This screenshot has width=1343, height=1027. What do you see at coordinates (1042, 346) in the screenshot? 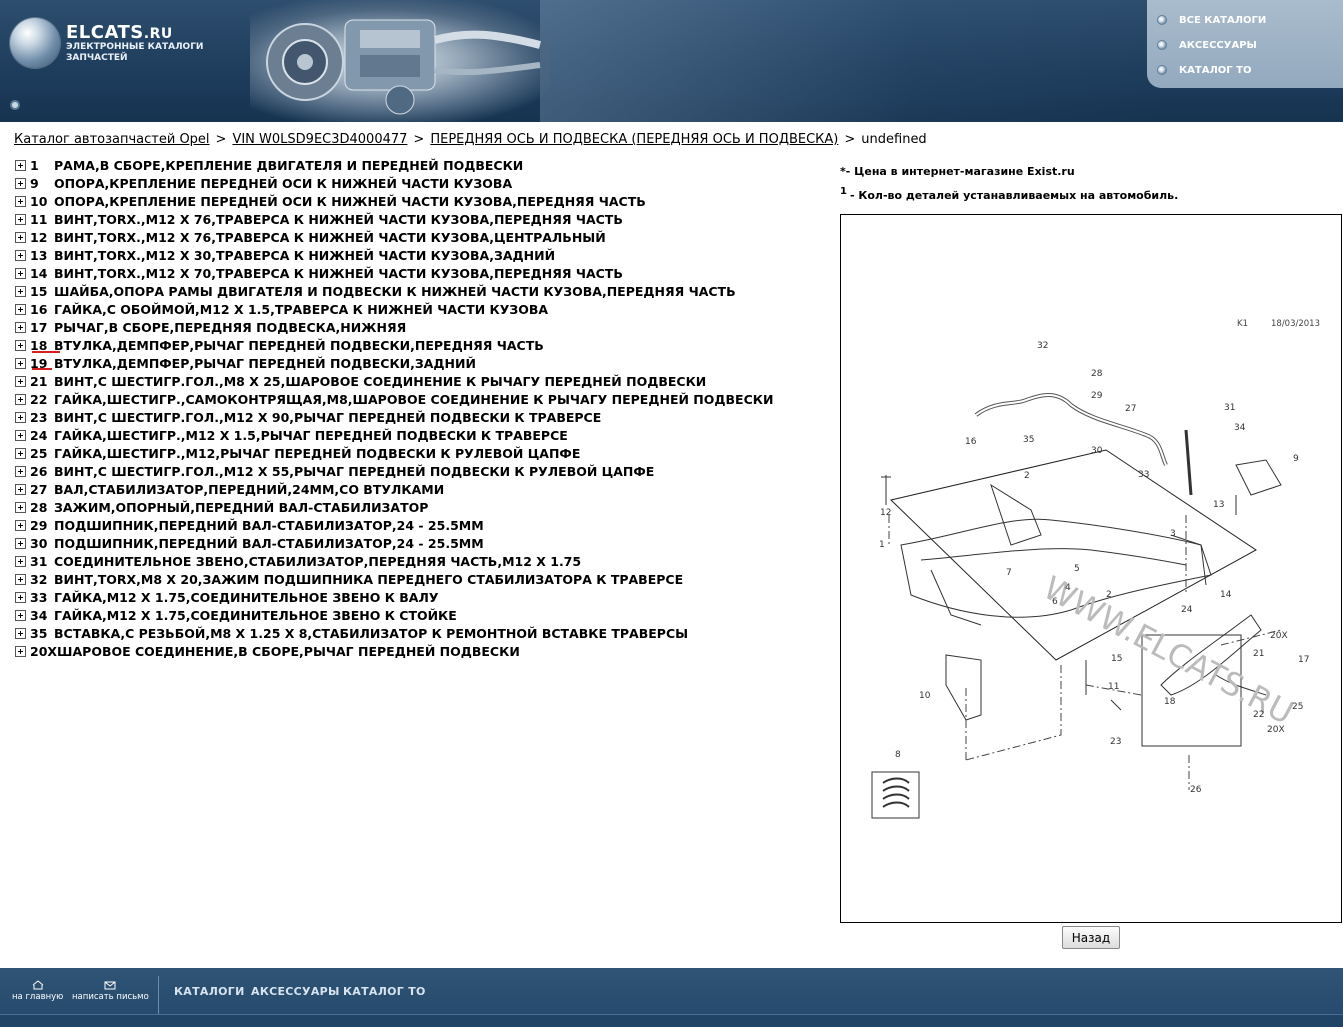
I see `diagram-callout: 32` at bounding box center [1042, 346].